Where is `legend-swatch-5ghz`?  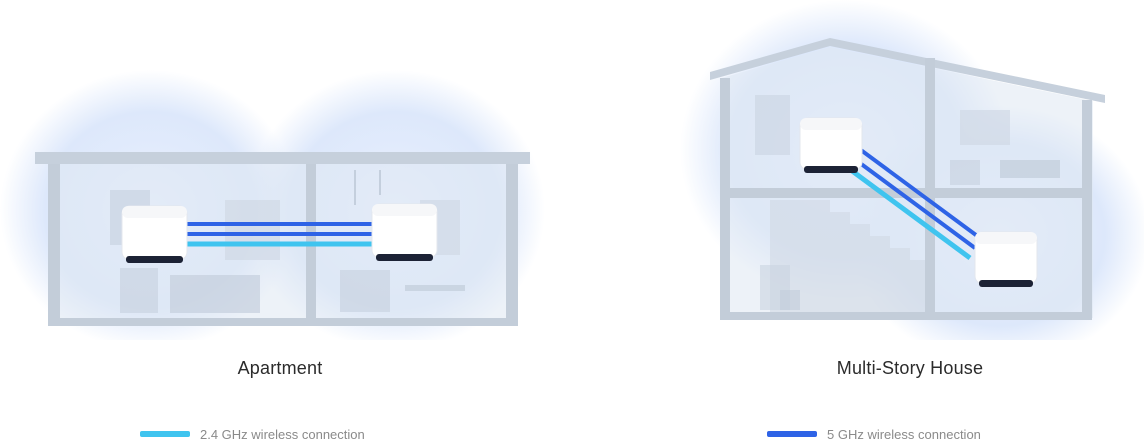 legend-swatch-5ghz is located at coordinates (792, 434).